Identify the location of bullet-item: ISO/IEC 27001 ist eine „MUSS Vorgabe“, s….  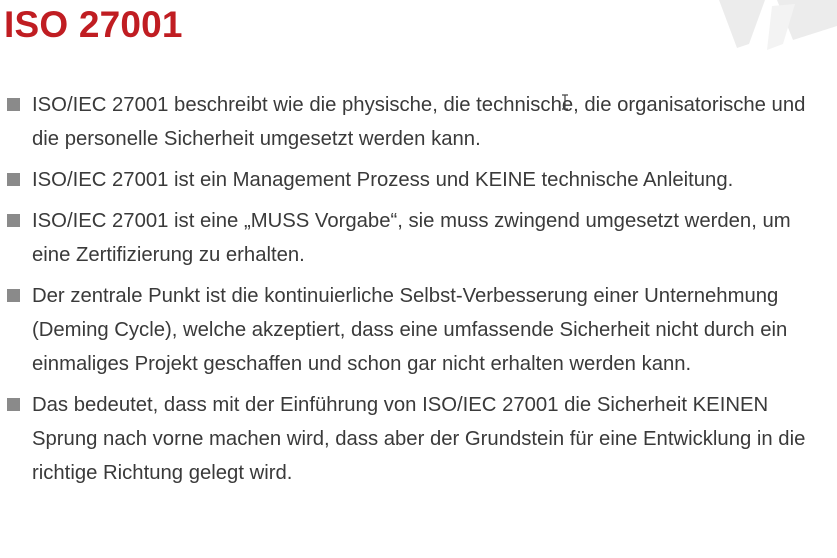
(418, 238).